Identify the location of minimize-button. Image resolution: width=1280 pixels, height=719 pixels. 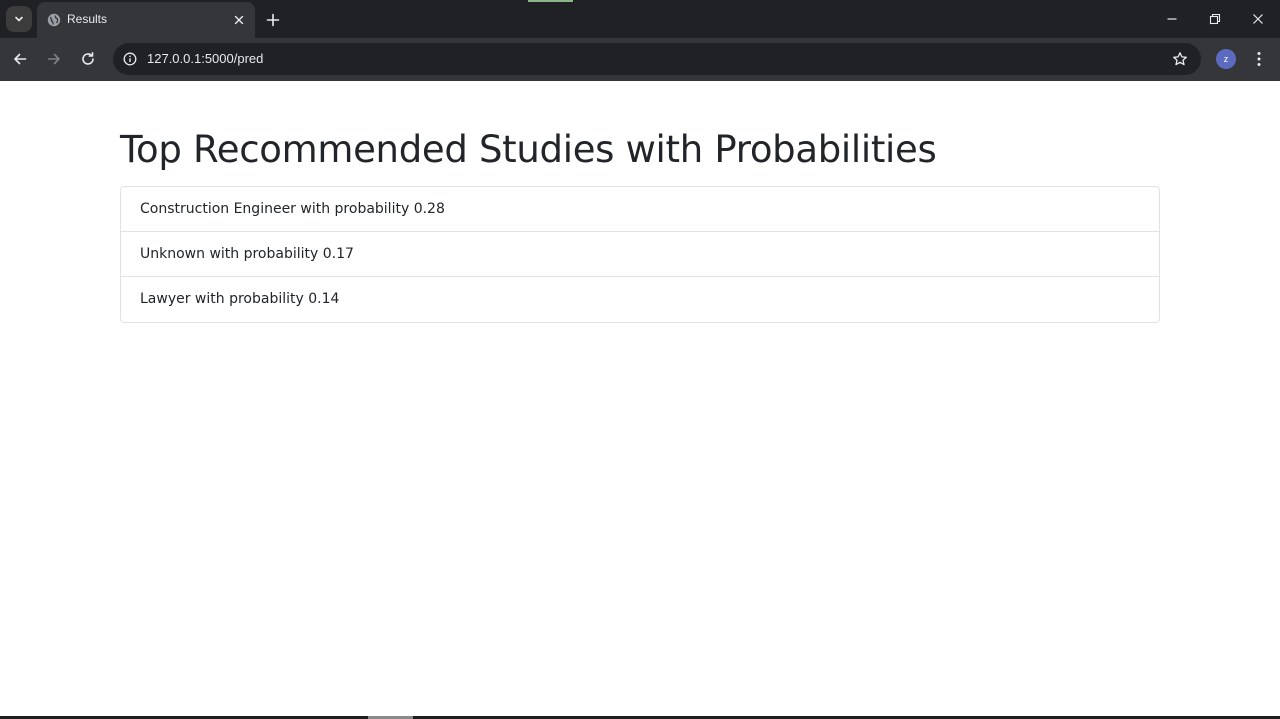
(1172, 19).